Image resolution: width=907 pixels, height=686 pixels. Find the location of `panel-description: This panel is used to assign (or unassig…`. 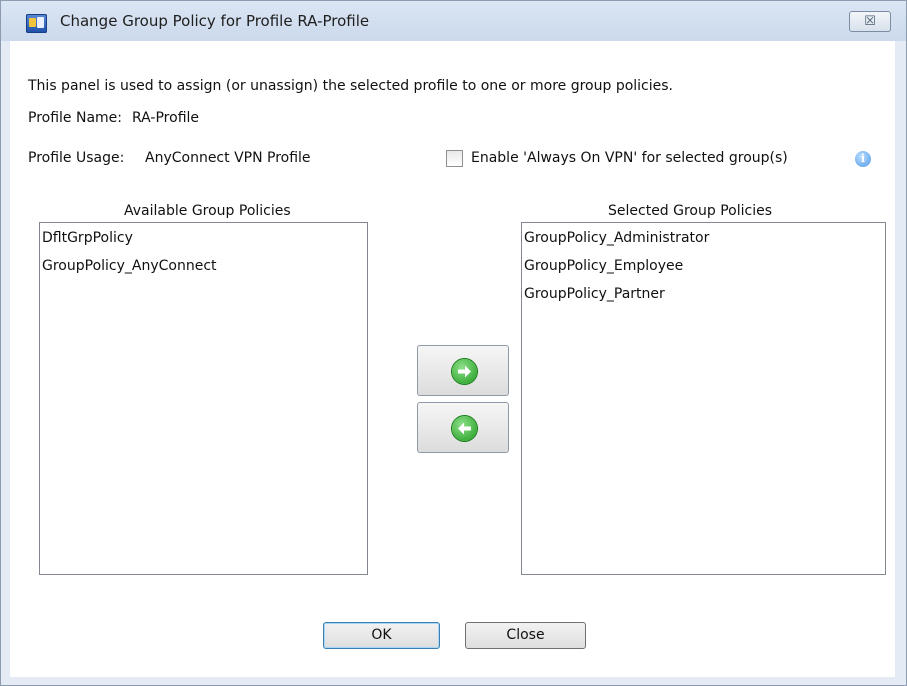

panel-description: This panel is used to assign (or unassig… is located at coordinates (351, 86).